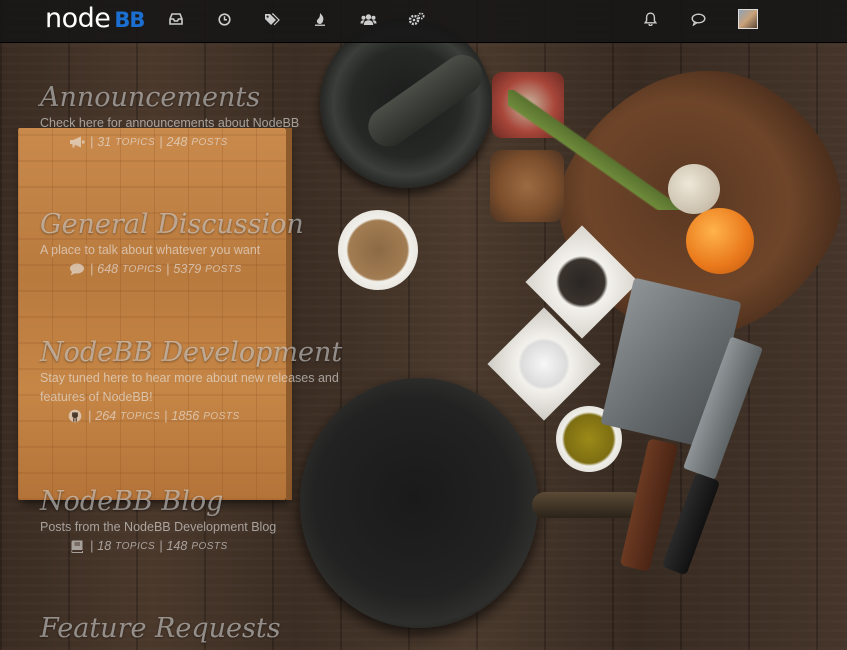  Describe the element at coordinates (185, 416) in the screenshot. I see `post-count: 1856` at that location.